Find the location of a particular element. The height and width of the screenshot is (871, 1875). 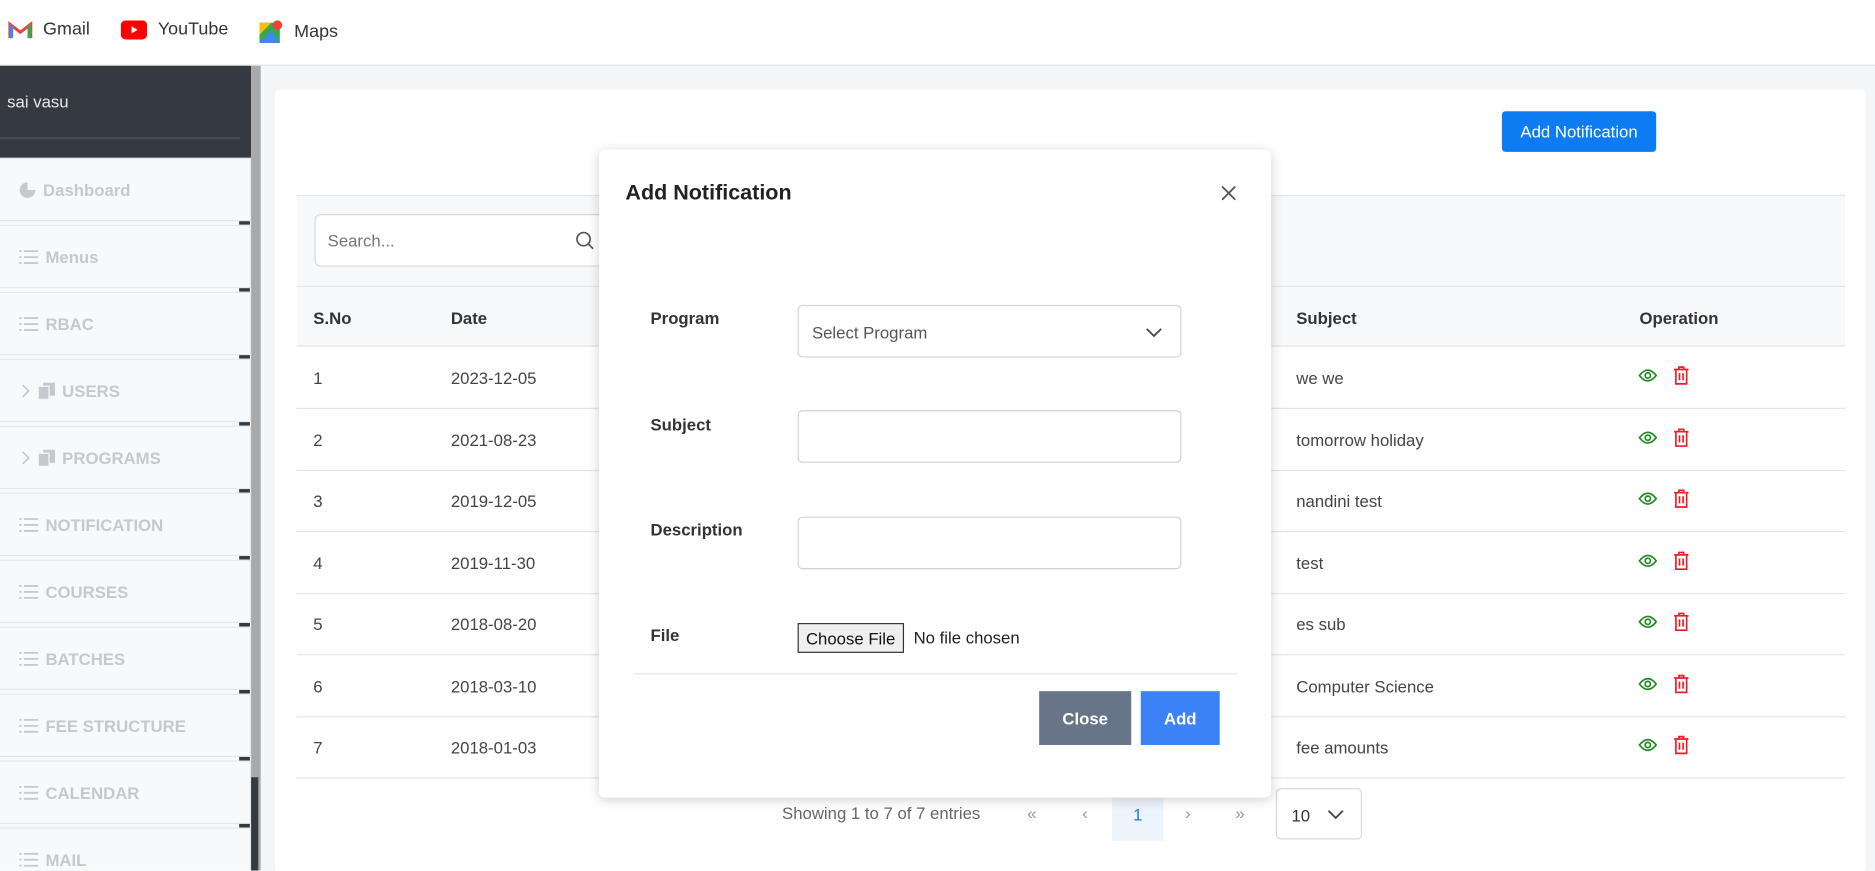

subject-input is located at coordinates (989, 436).